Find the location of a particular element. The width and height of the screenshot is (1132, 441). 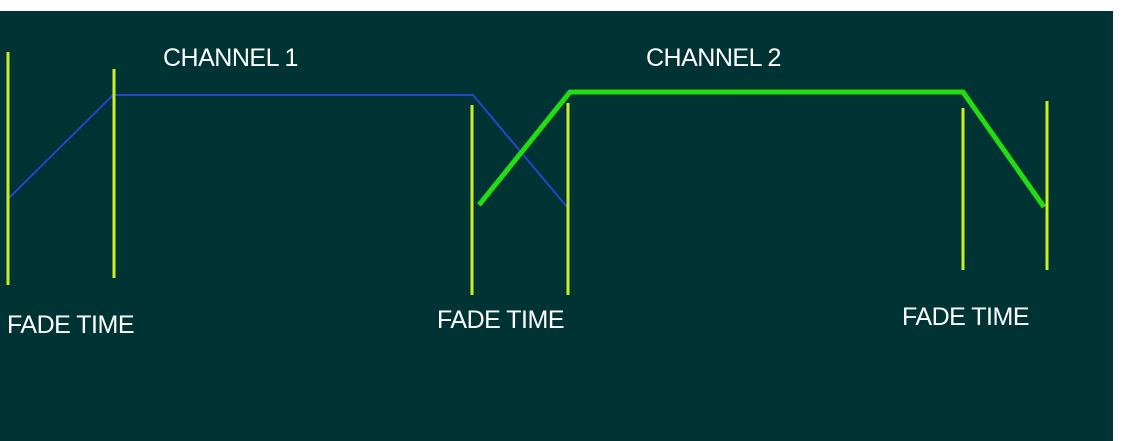

channel-2-label: CHANNEL 2 is located at coordinates (713, 58).